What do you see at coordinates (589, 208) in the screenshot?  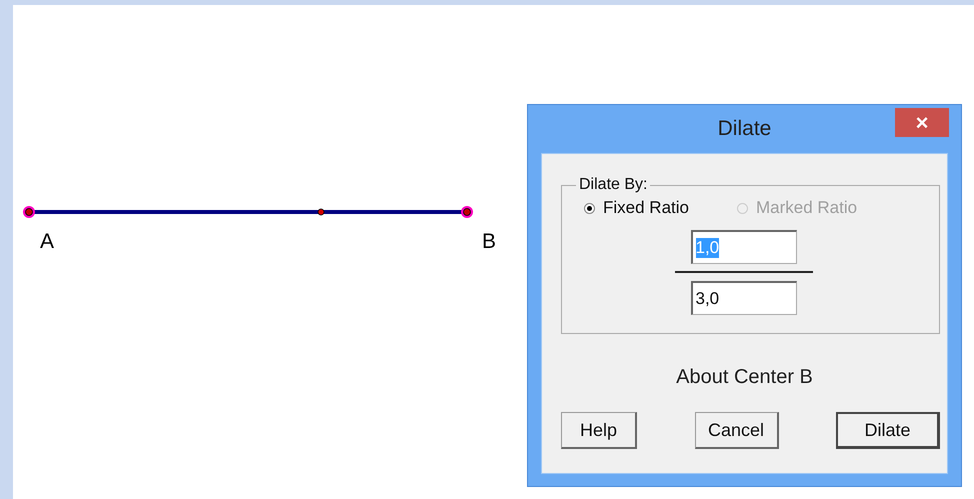 I see `radio-button` at bounding box center [589, 208].